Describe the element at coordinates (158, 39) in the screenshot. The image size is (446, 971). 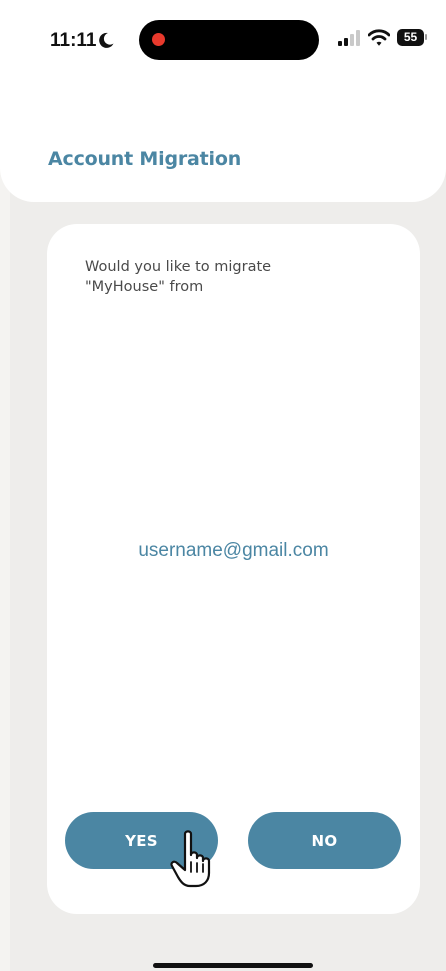
I see `recording-dot-icon` at that location.